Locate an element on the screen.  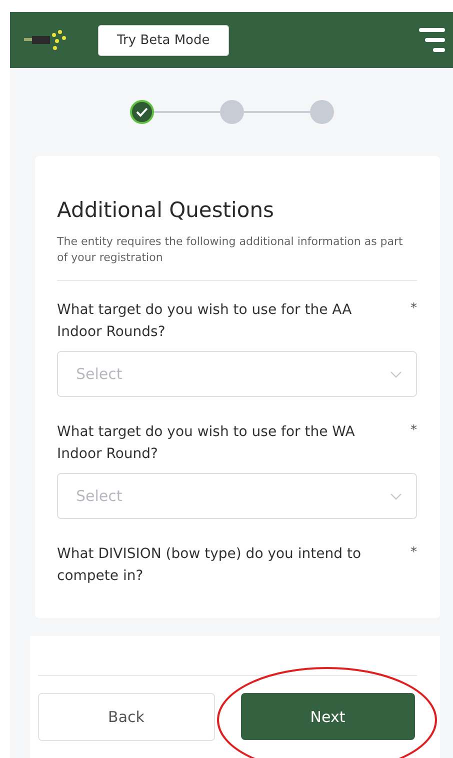
question-label: What target do you wish to use for the WA Indoor Round? is located at coordinates (206, 443).